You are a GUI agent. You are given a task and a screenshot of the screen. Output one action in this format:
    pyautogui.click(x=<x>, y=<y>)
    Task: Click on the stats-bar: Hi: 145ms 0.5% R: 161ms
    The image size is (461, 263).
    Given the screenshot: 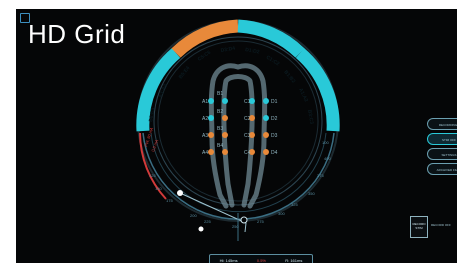 What is the action you would take?
    pyautogui.click(x=261, y=258)
    